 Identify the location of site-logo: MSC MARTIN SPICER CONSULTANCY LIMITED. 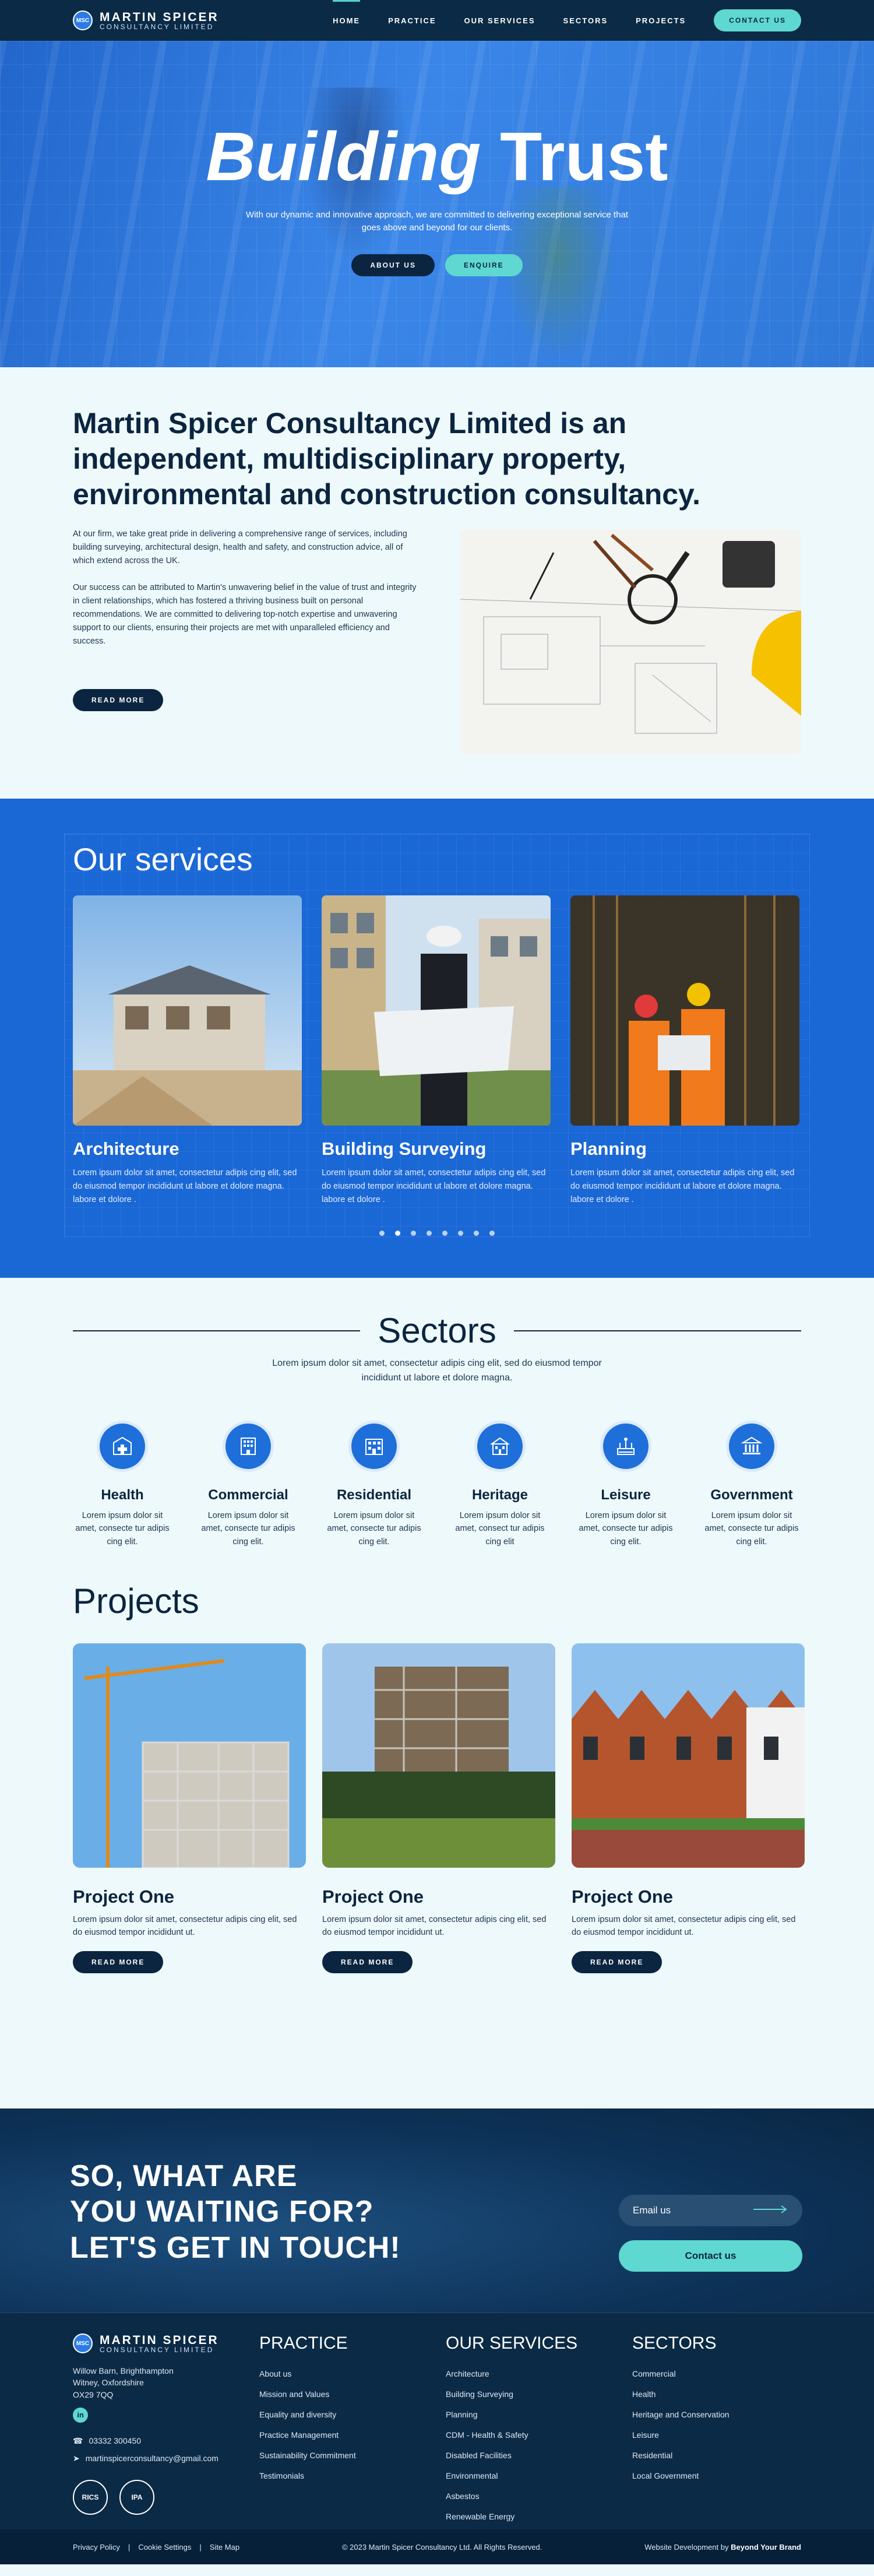
(146, 20).